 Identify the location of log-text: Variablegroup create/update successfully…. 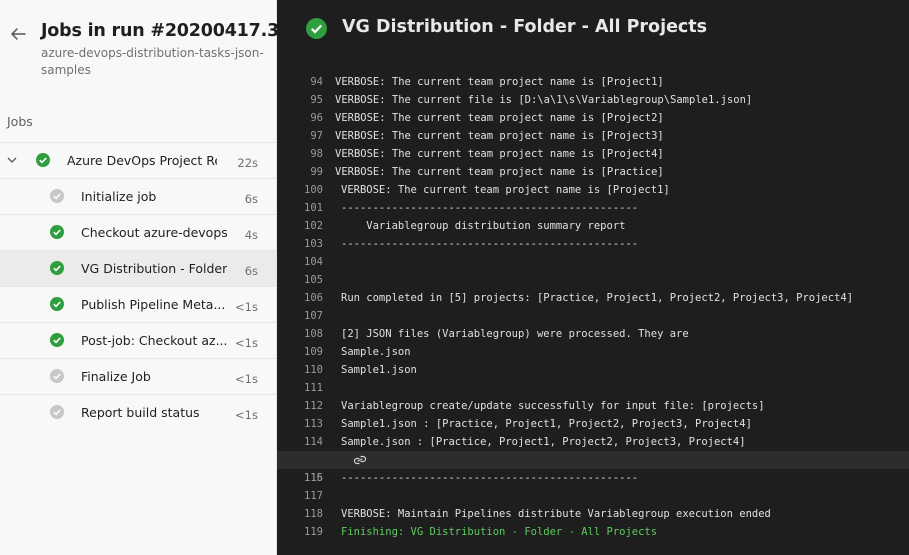
(553, 406).